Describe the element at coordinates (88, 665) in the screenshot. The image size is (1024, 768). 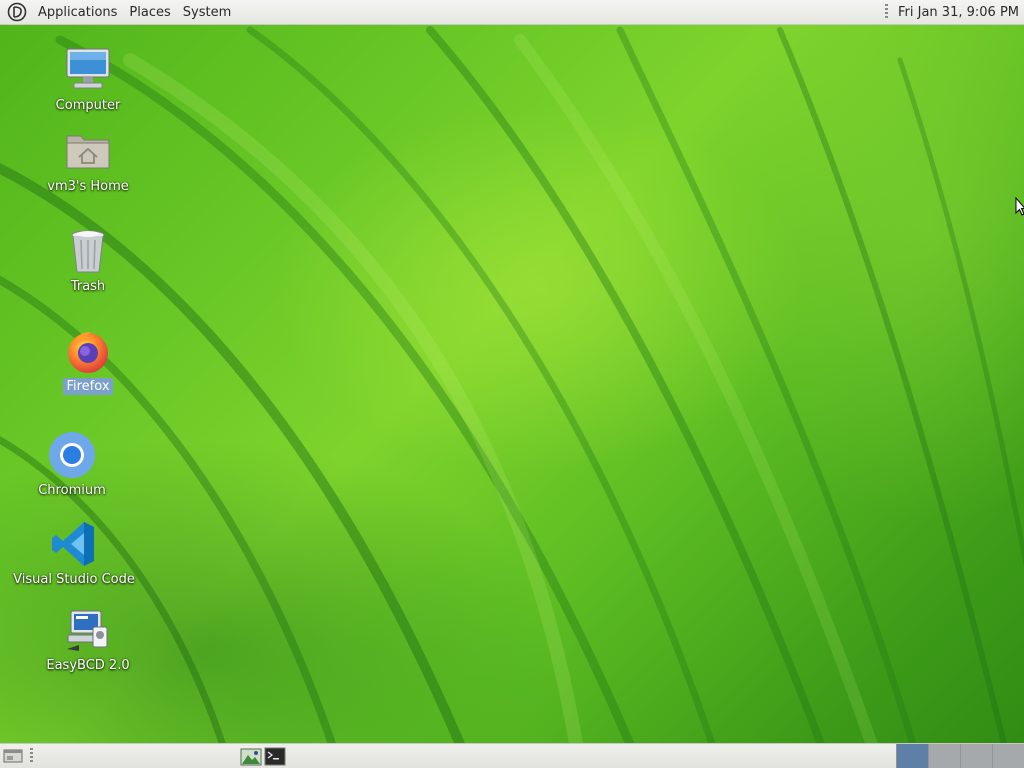
I see `desktop-icon-label: EasyBCD 2.0` at that location.